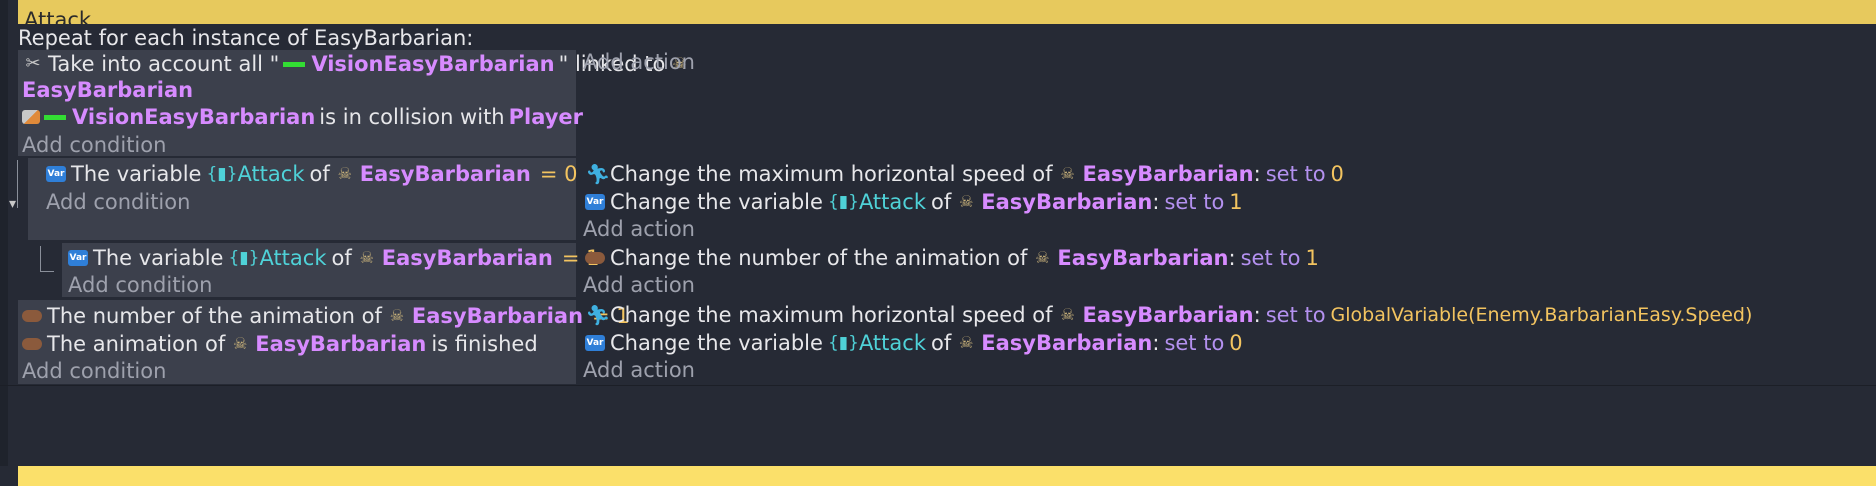  What do you see at coordinates (938, 385) in the screenshot?
I see `event-separator` at bounding box center [938, 385].